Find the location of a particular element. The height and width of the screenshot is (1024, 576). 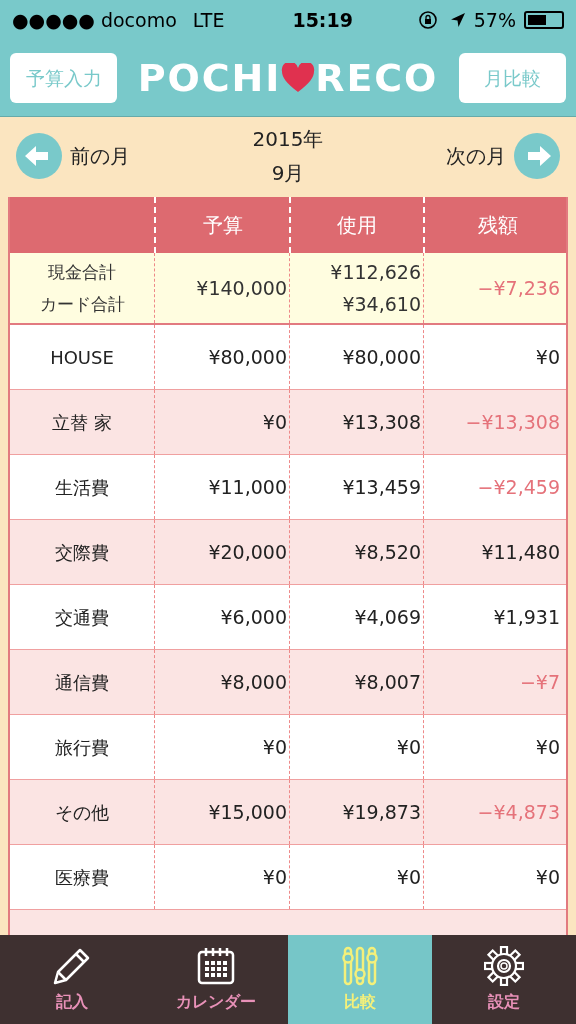

month-label: 9月 is located at coordinates (288, 173).